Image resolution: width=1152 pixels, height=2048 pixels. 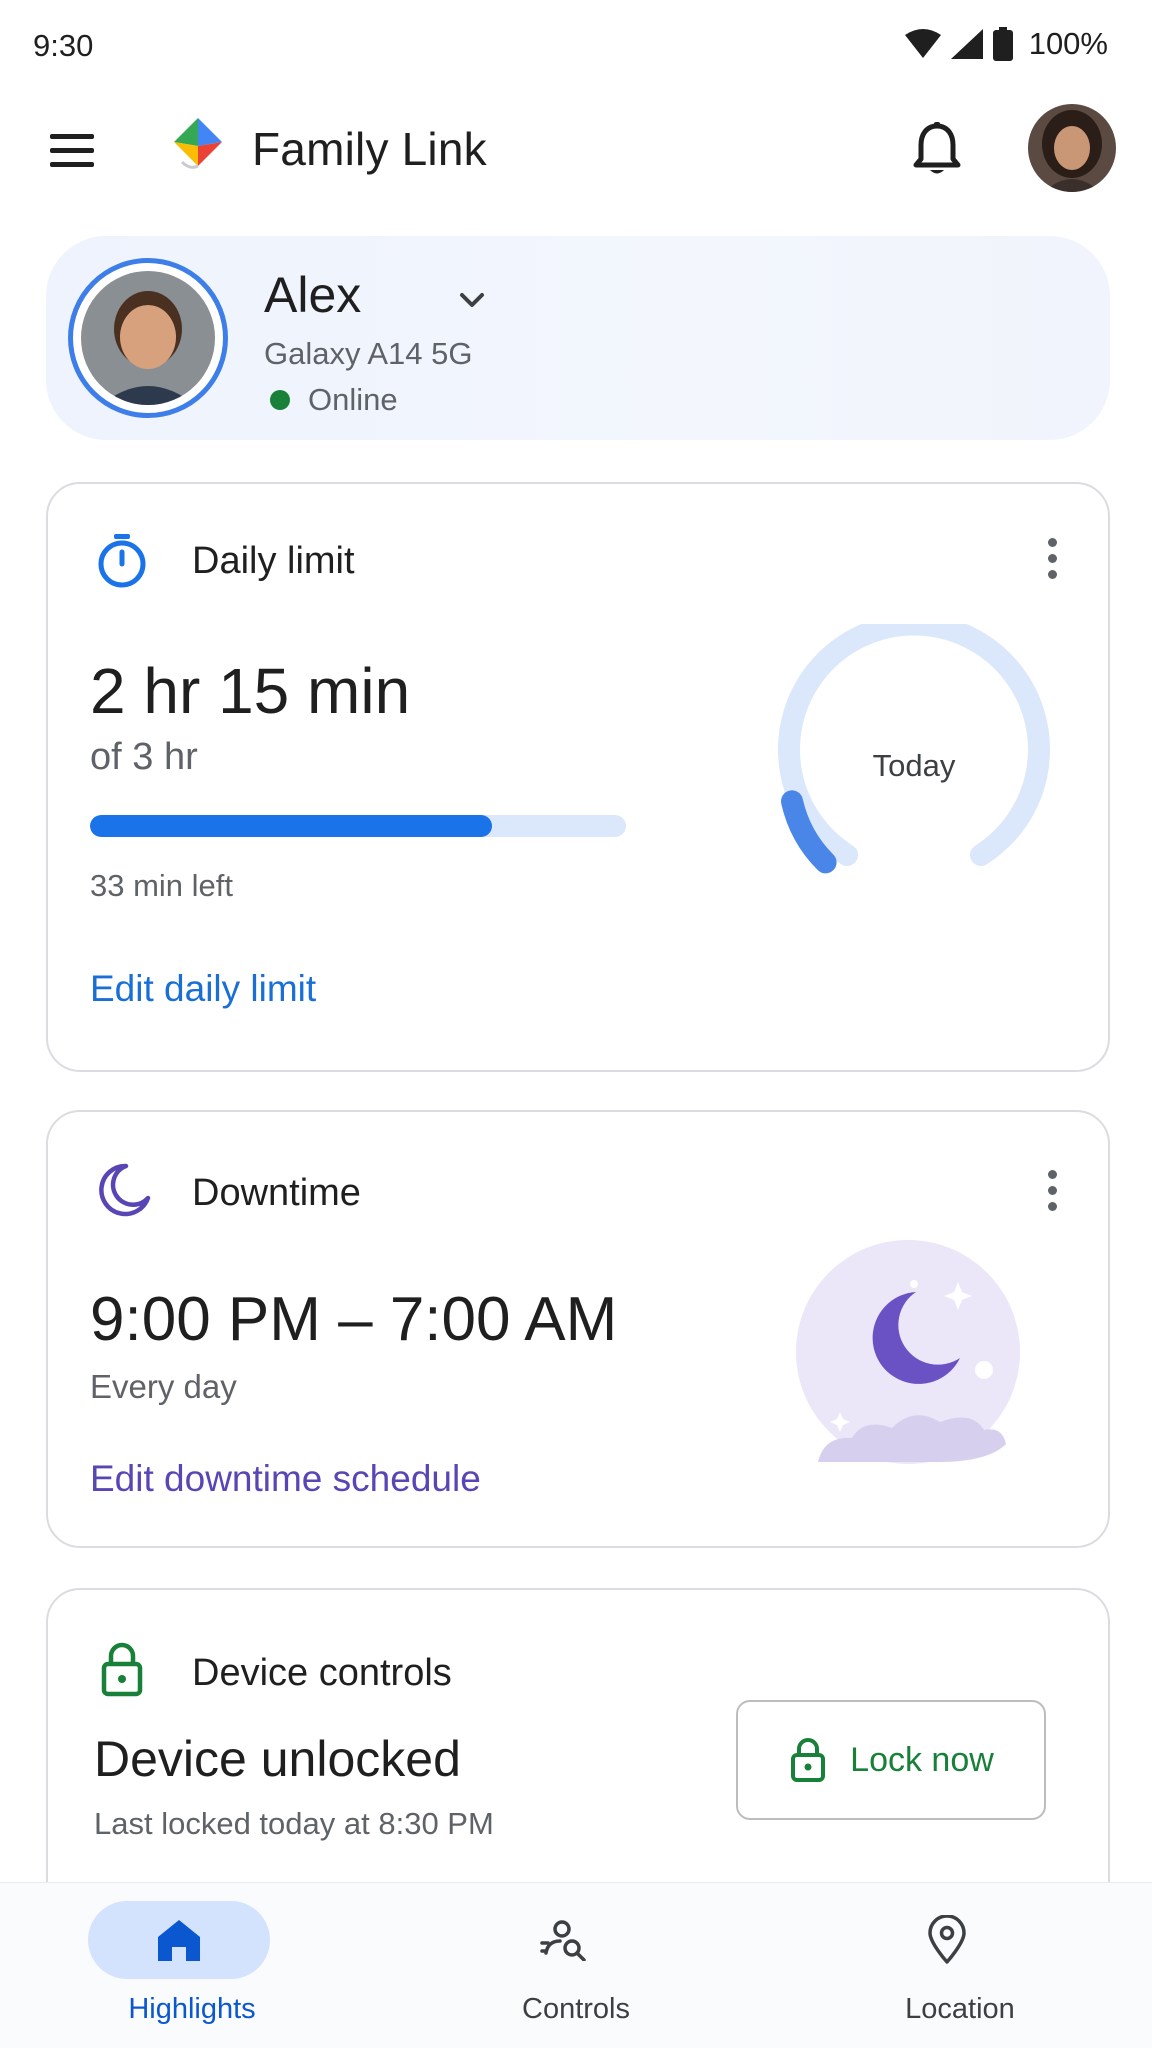 I want to click on lock-now-button: Lock now, so click(x=891, y=1760).